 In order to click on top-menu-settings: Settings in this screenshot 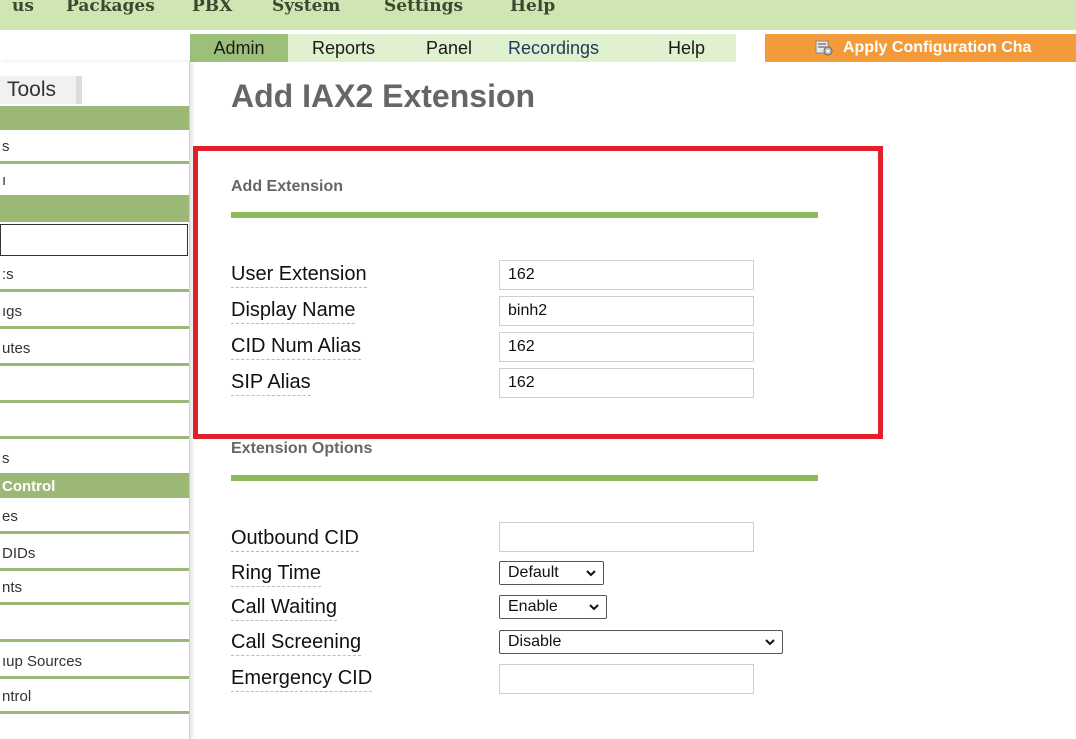, I will do `click(423, 7)`.